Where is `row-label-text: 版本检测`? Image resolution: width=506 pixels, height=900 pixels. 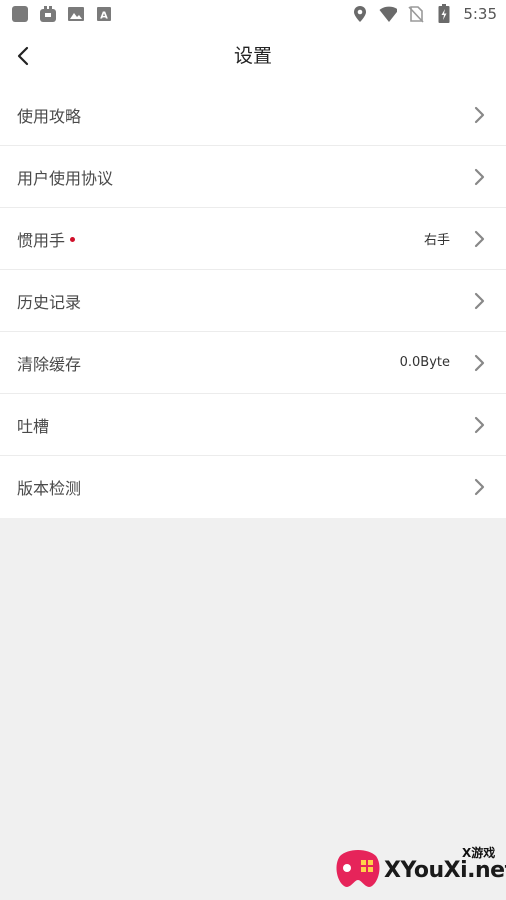 row-label-text: 版本检测 is located at coordinates (49, 488).